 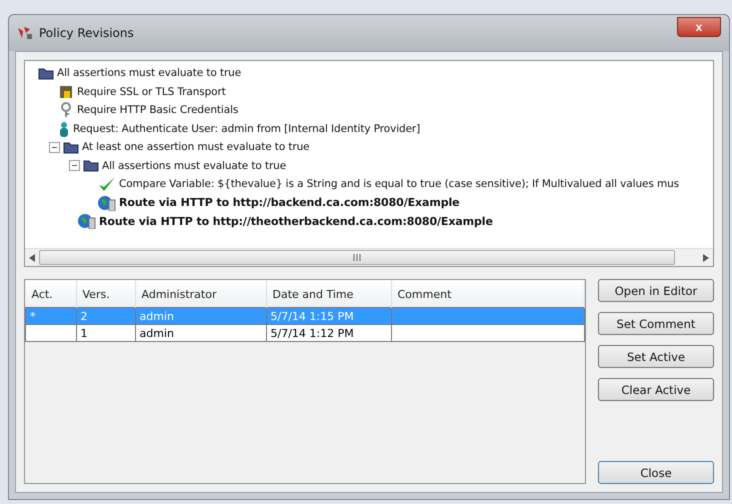 I want to click on tree-item: Compare Variable: ${thevalue} is a String and is equal to true (case sensitive); If Multivalued all values mus, so click(x=399, y=184).